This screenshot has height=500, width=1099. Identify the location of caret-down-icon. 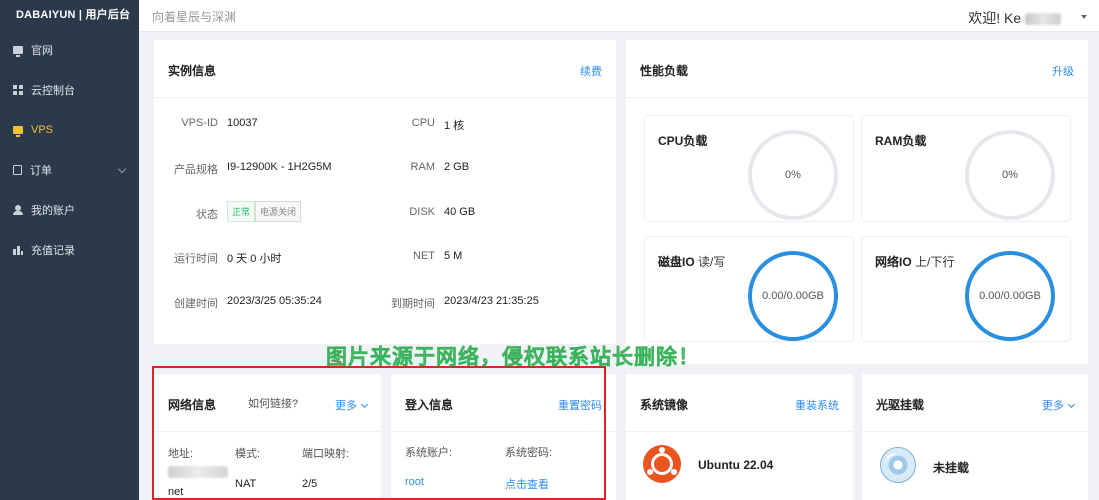
(1084, 17).